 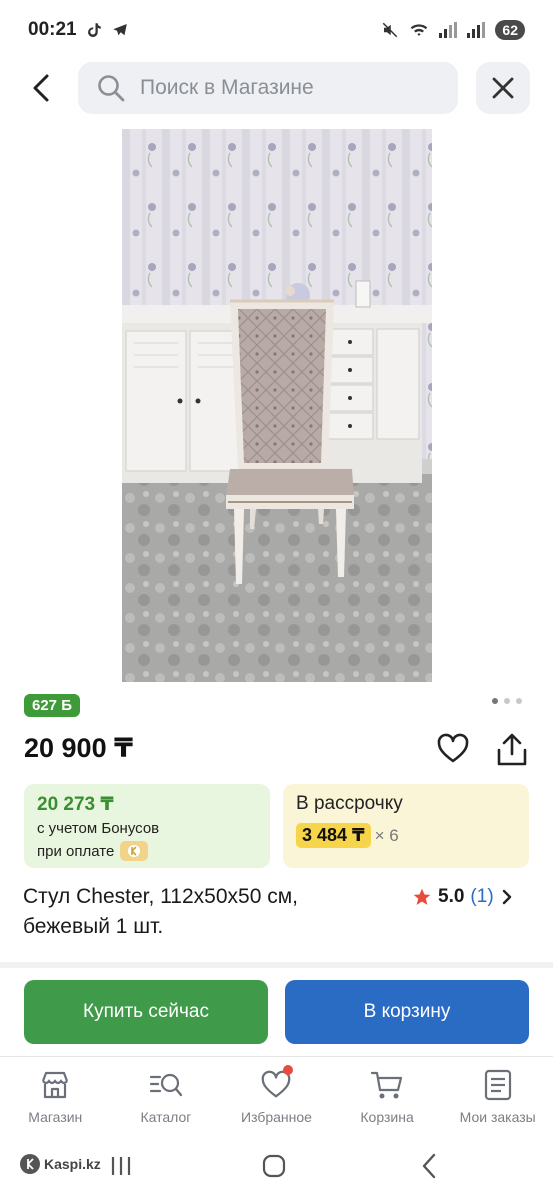 I want to click on add-to-cart-button: В корзину, so click(x=407, y=1012).